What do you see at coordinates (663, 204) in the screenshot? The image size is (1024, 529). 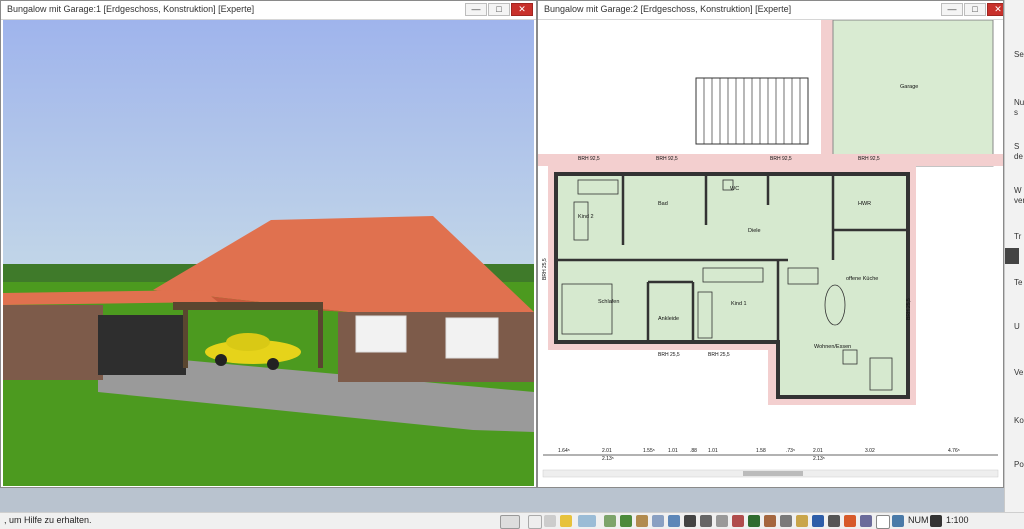 I see `room-label-bad: Bad` at bounding box center [663, 204].